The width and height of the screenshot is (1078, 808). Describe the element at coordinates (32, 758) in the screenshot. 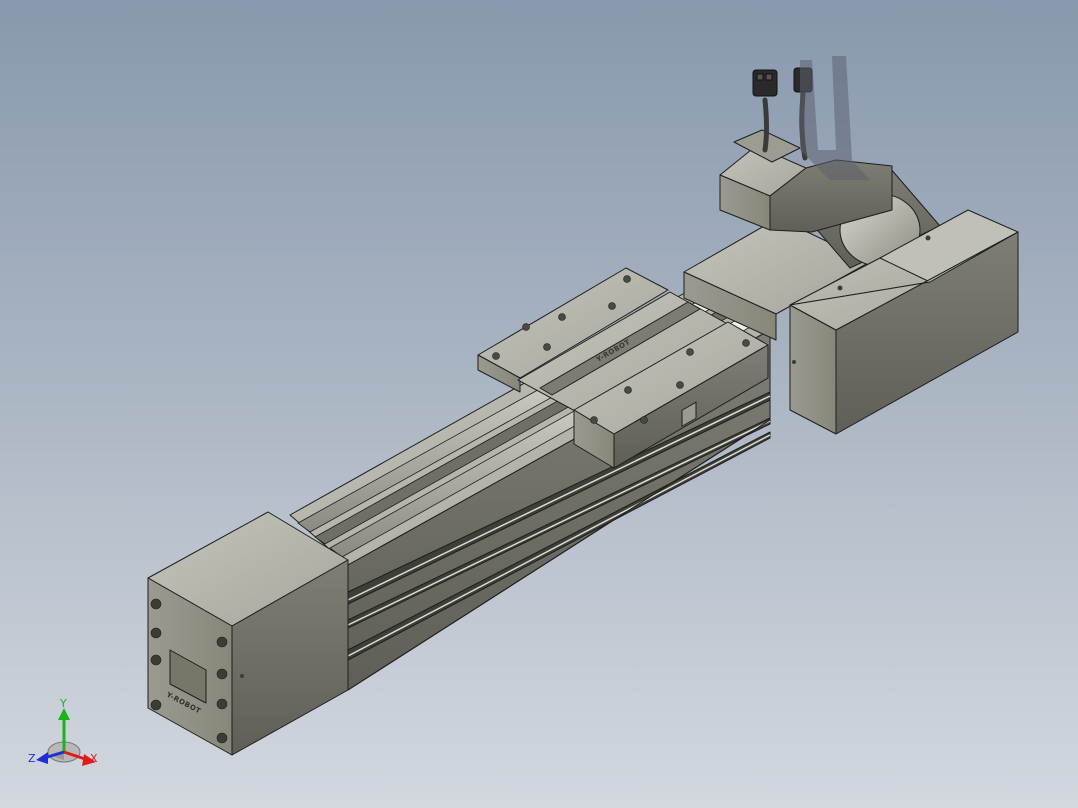

I see `z-axis-label: Z` at that location.